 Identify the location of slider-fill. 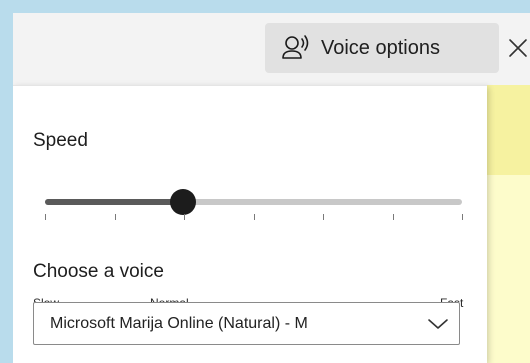
(114, 202).